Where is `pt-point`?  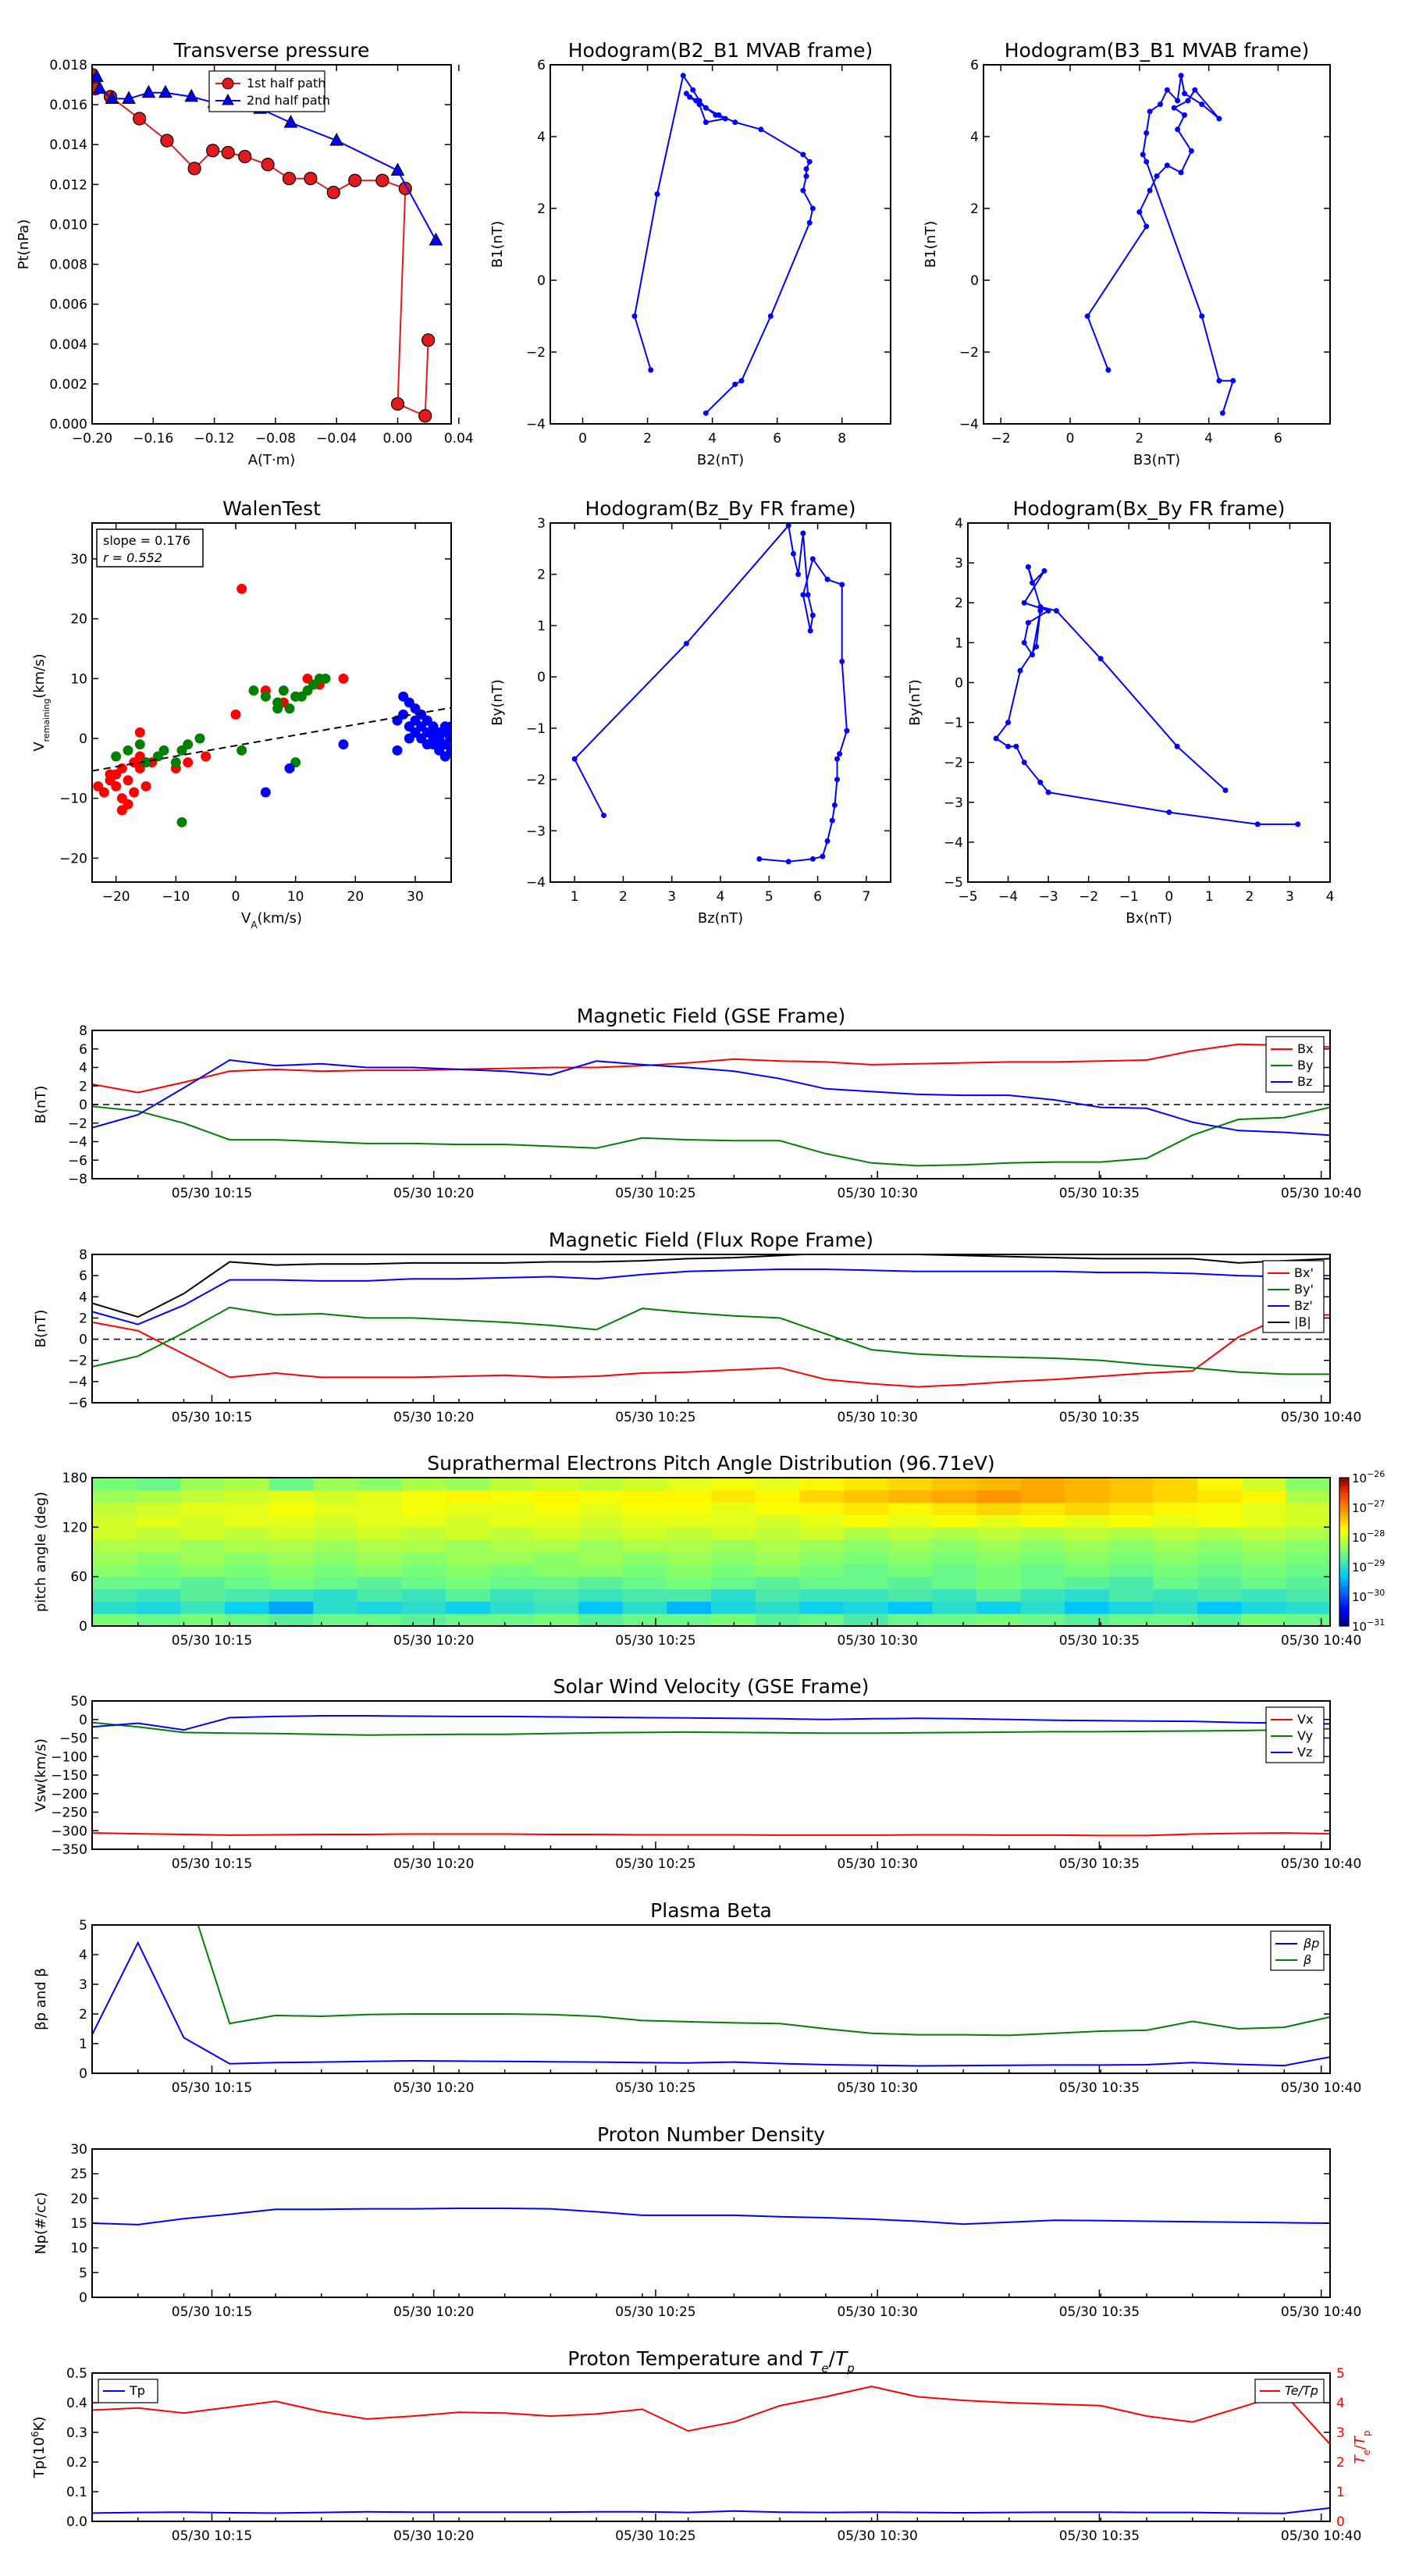
pt-point is located at coordinates (333, 192).